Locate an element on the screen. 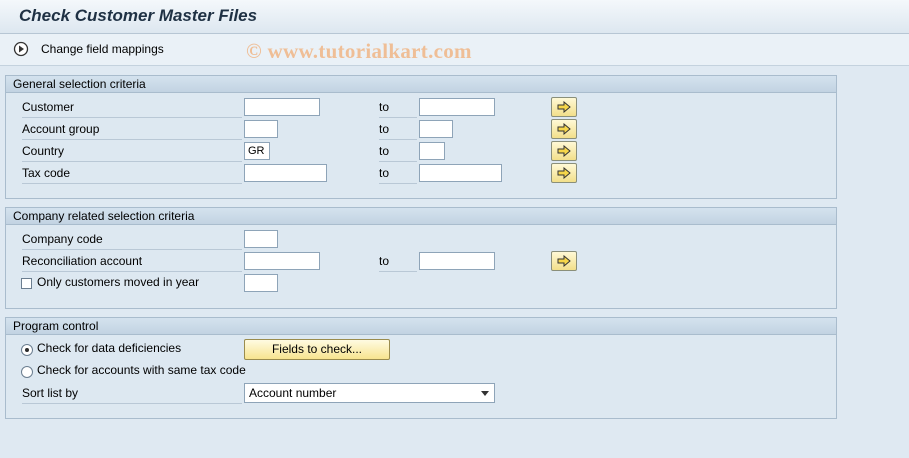 This screenshot has width=909, height=458. tax-code-to-label: to is located at coordinates (398, 174).